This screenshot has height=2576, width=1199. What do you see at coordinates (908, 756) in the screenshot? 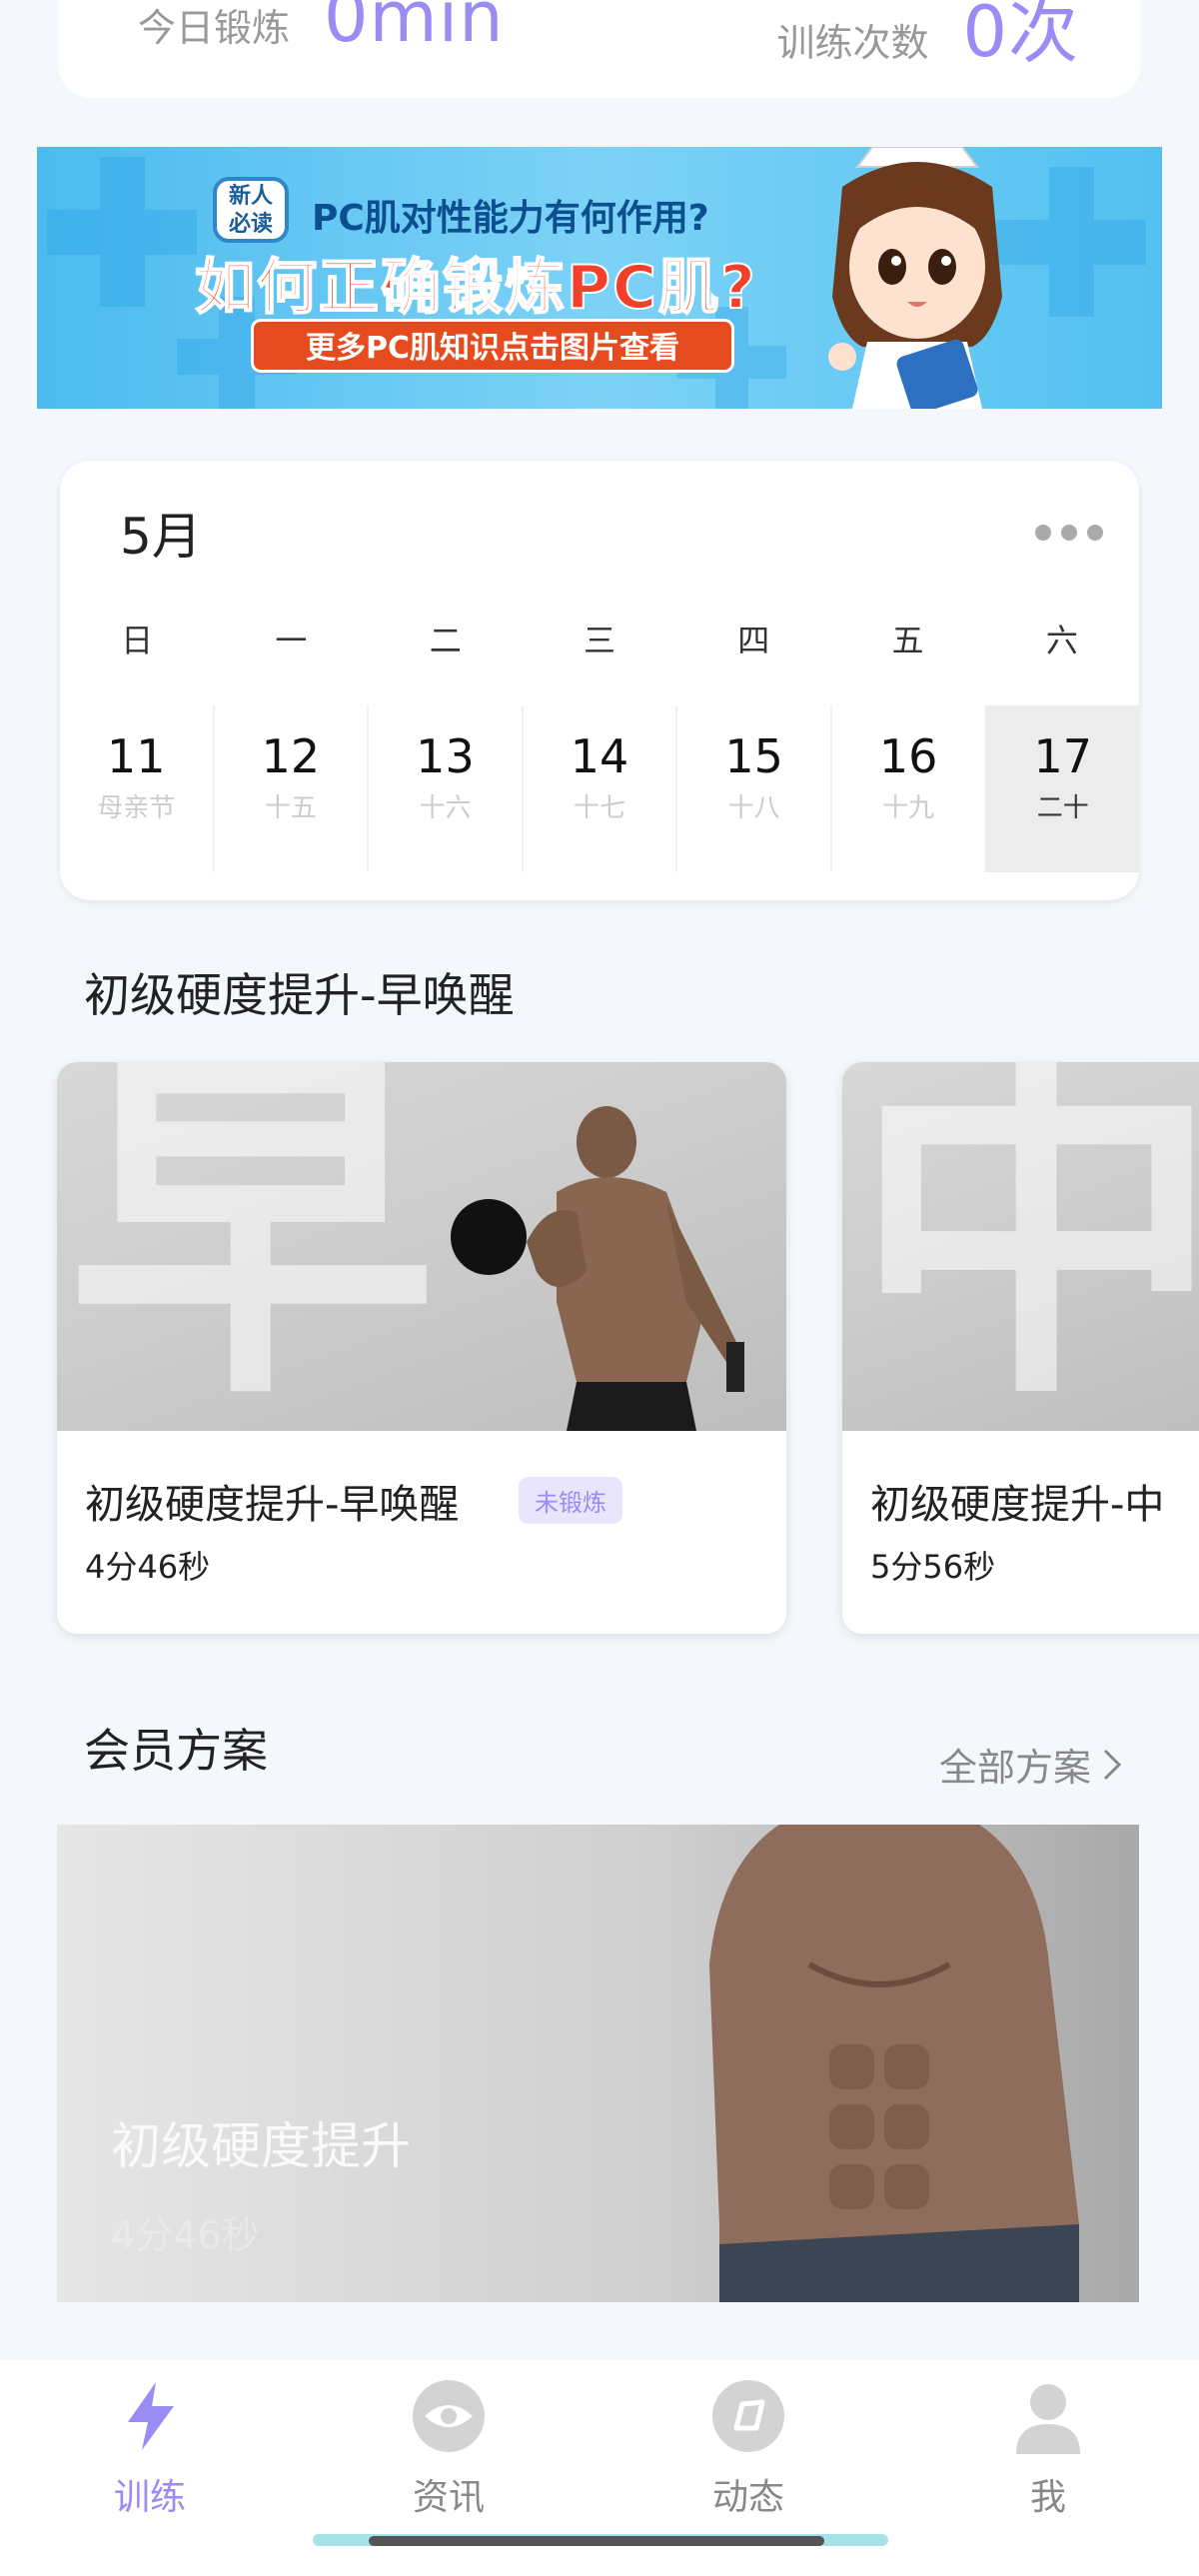
I see `day-number: 16` at bounding box center [908, 756].